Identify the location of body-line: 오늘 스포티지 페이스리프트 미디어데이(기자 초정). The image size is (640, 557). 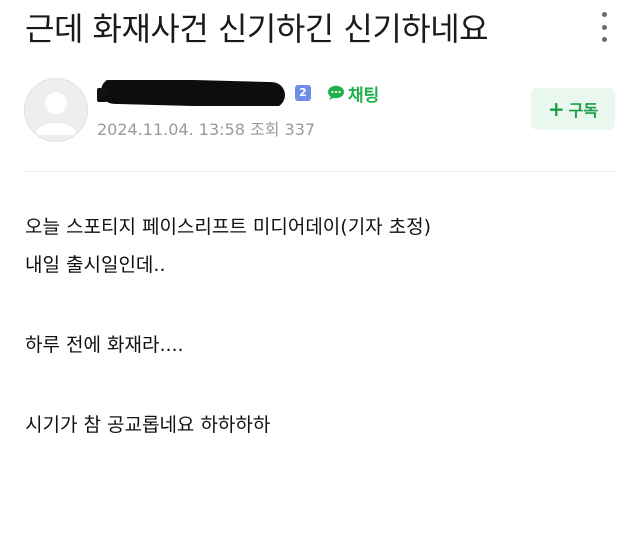
(228, 227).